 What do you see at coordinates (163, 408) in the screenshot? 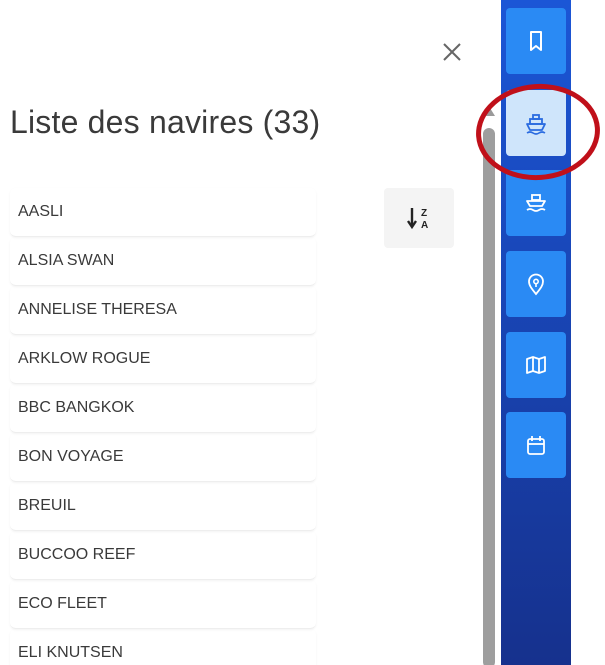
I see `list-item: BBC BANGKOK` at bounding box center [163, 408].